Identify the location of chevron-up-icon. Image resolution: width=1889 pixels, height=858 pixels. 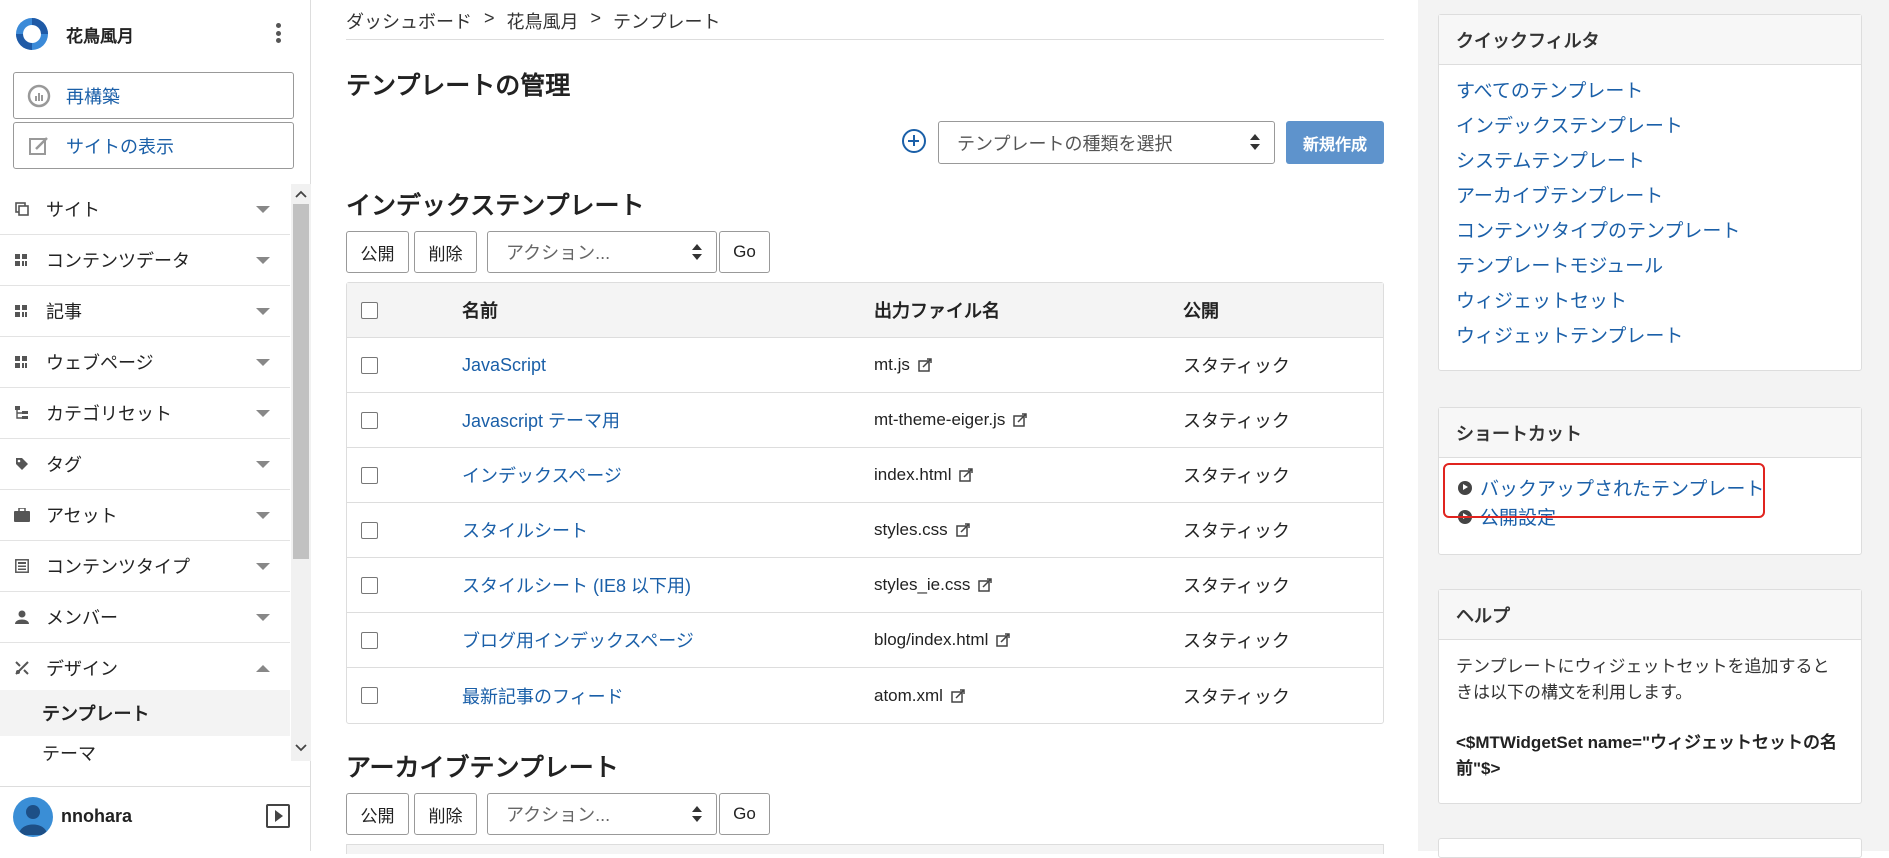
(263, 668).